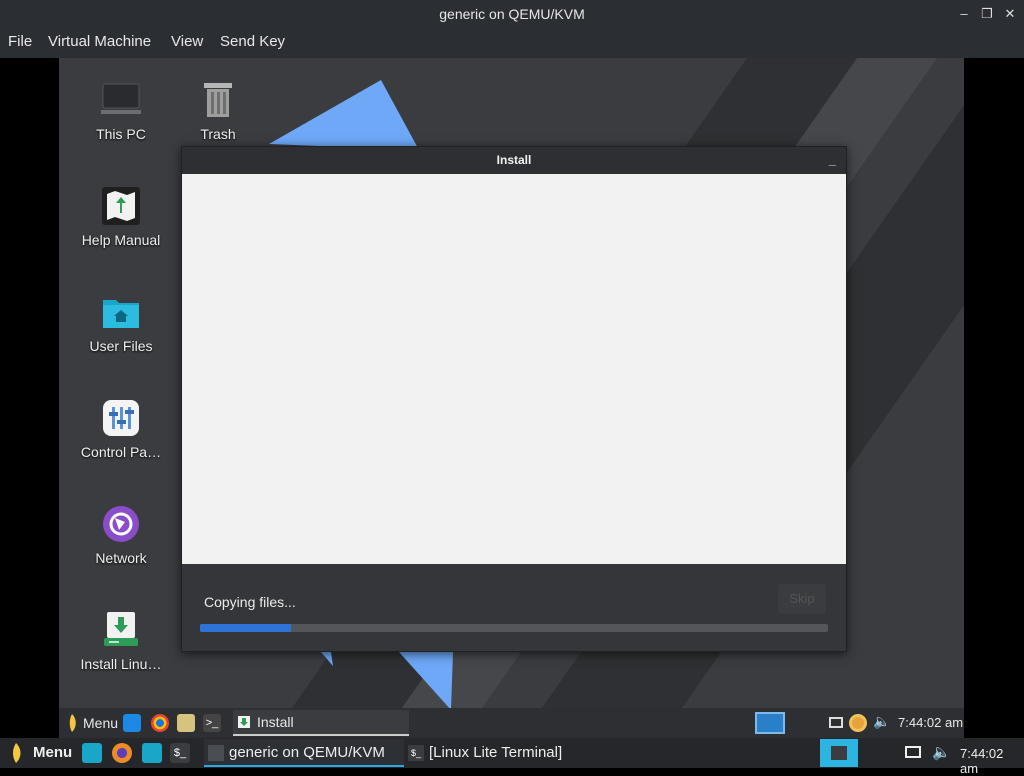 The height and width of the screenshot is (776, 1024). What do you see at coordinates (212, 723) in the screenshot?
I see `terminal-icon: >_` at bounding box center [212, 723].